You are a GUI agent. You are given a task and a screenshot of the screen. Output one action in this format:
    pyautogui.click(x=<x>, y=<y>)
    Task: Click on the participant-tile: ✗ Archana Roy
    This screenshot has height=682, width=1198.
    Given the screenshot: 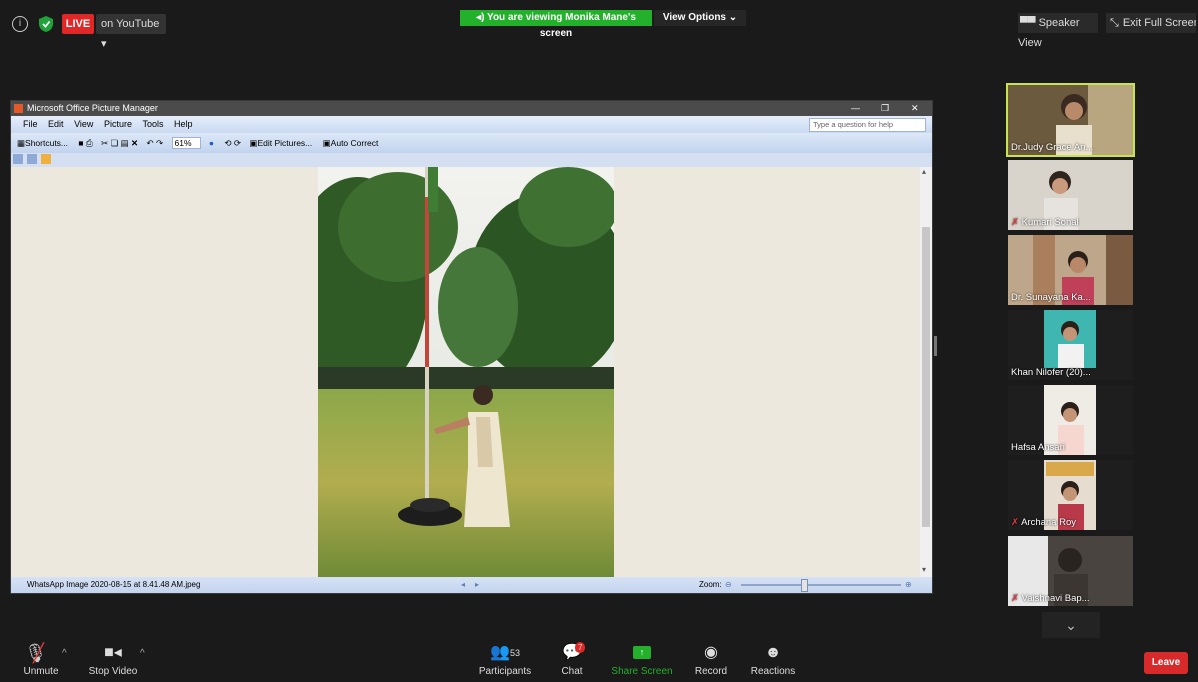 What is the action you would take?
    pyautogui.click(x=1070, y=495)
    